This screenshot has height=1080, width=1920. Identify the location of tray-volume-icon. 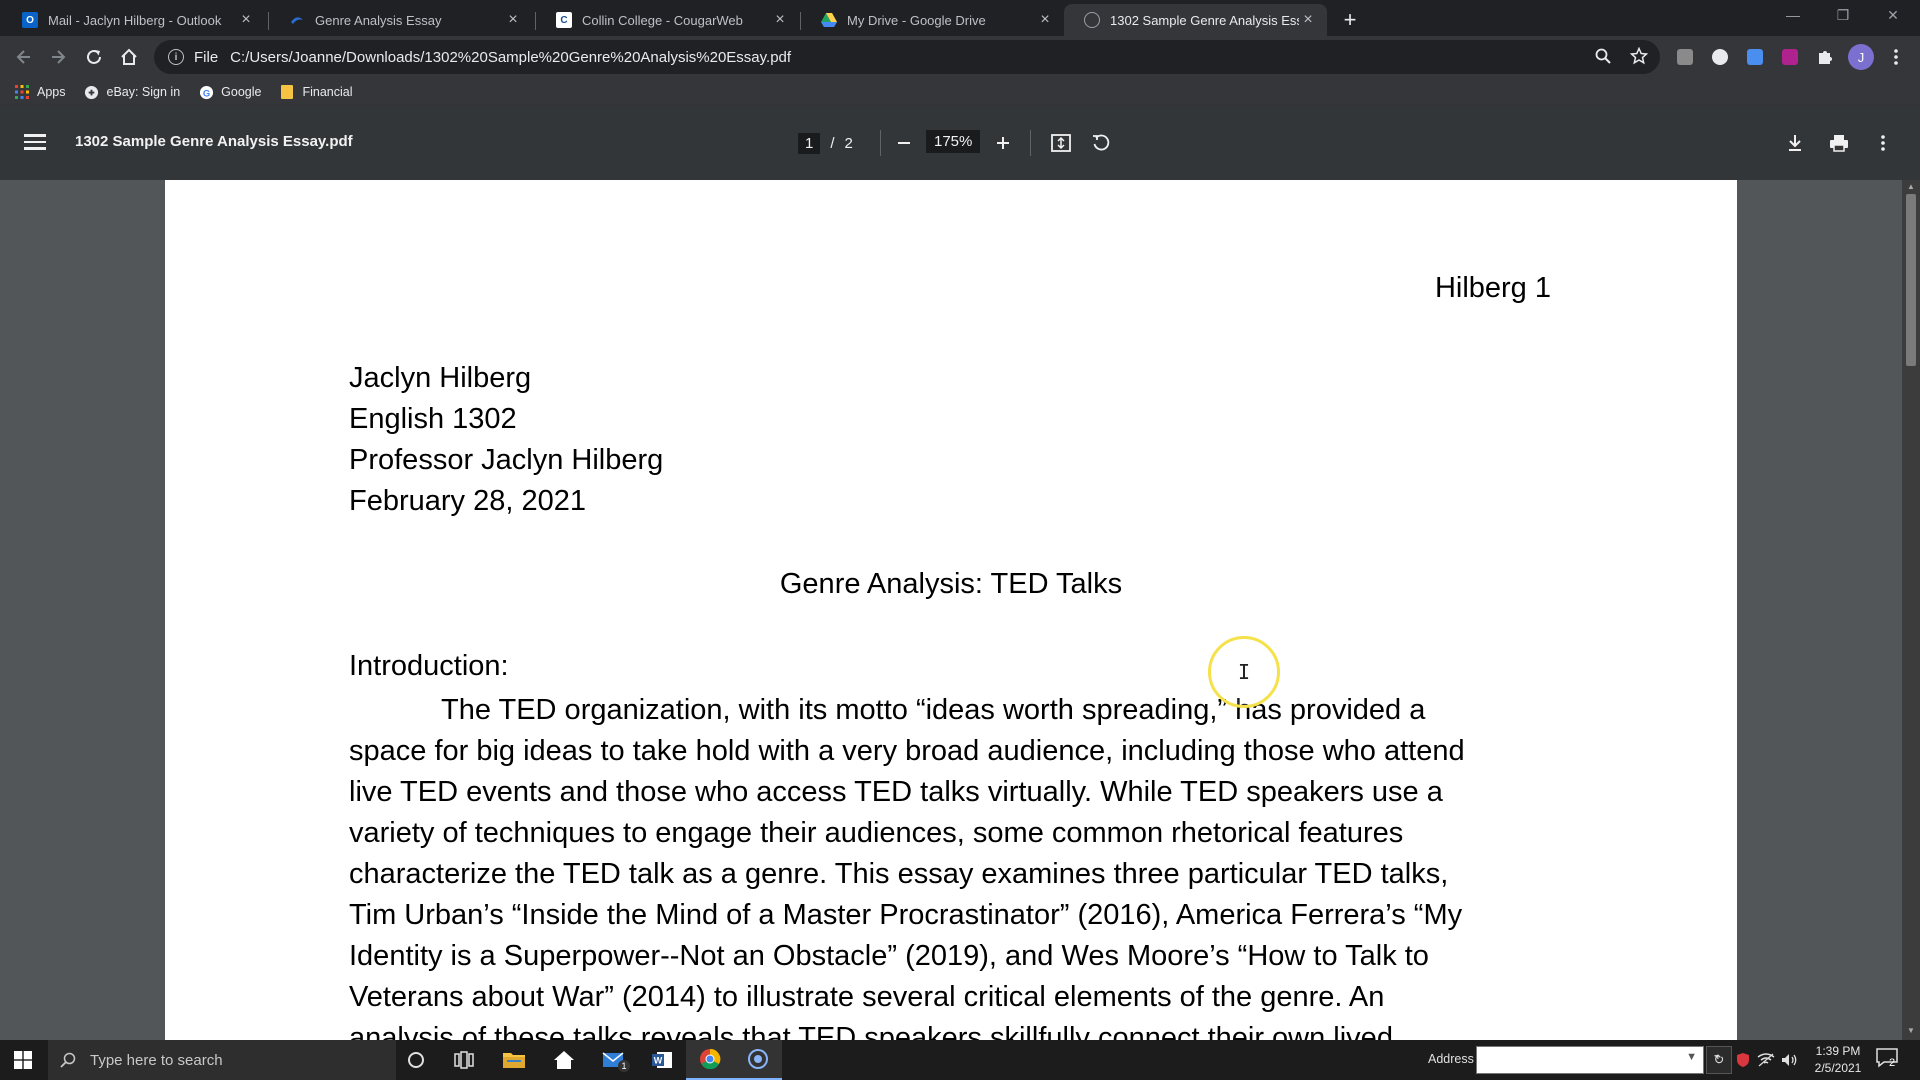
(1790, 1060).